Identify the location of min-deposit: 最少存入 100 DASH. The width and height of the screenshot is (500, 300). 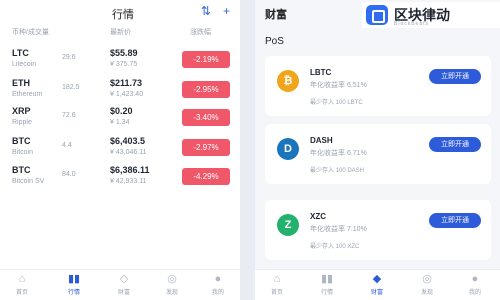
(337, 171).